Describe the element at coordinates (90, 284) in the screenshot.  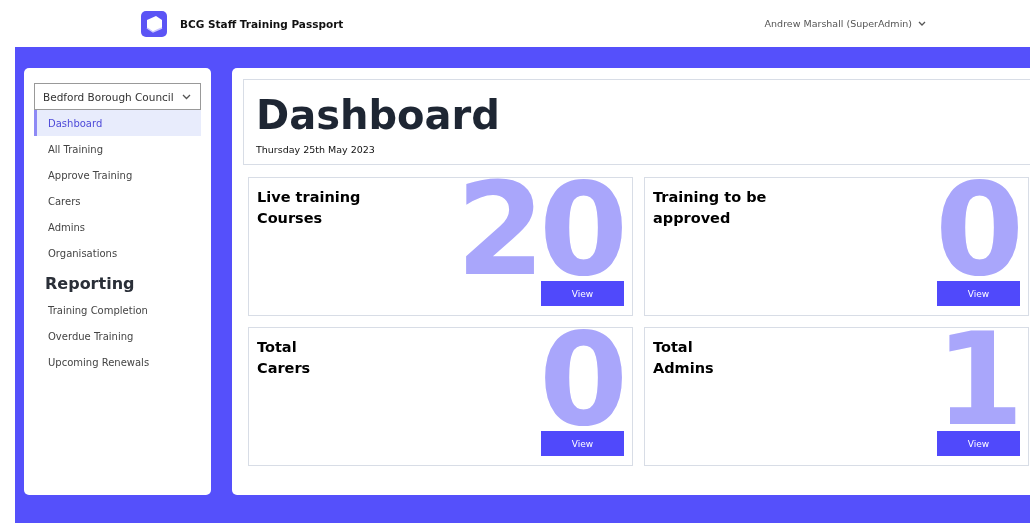
I see `section-heading: Reporting` at that location.